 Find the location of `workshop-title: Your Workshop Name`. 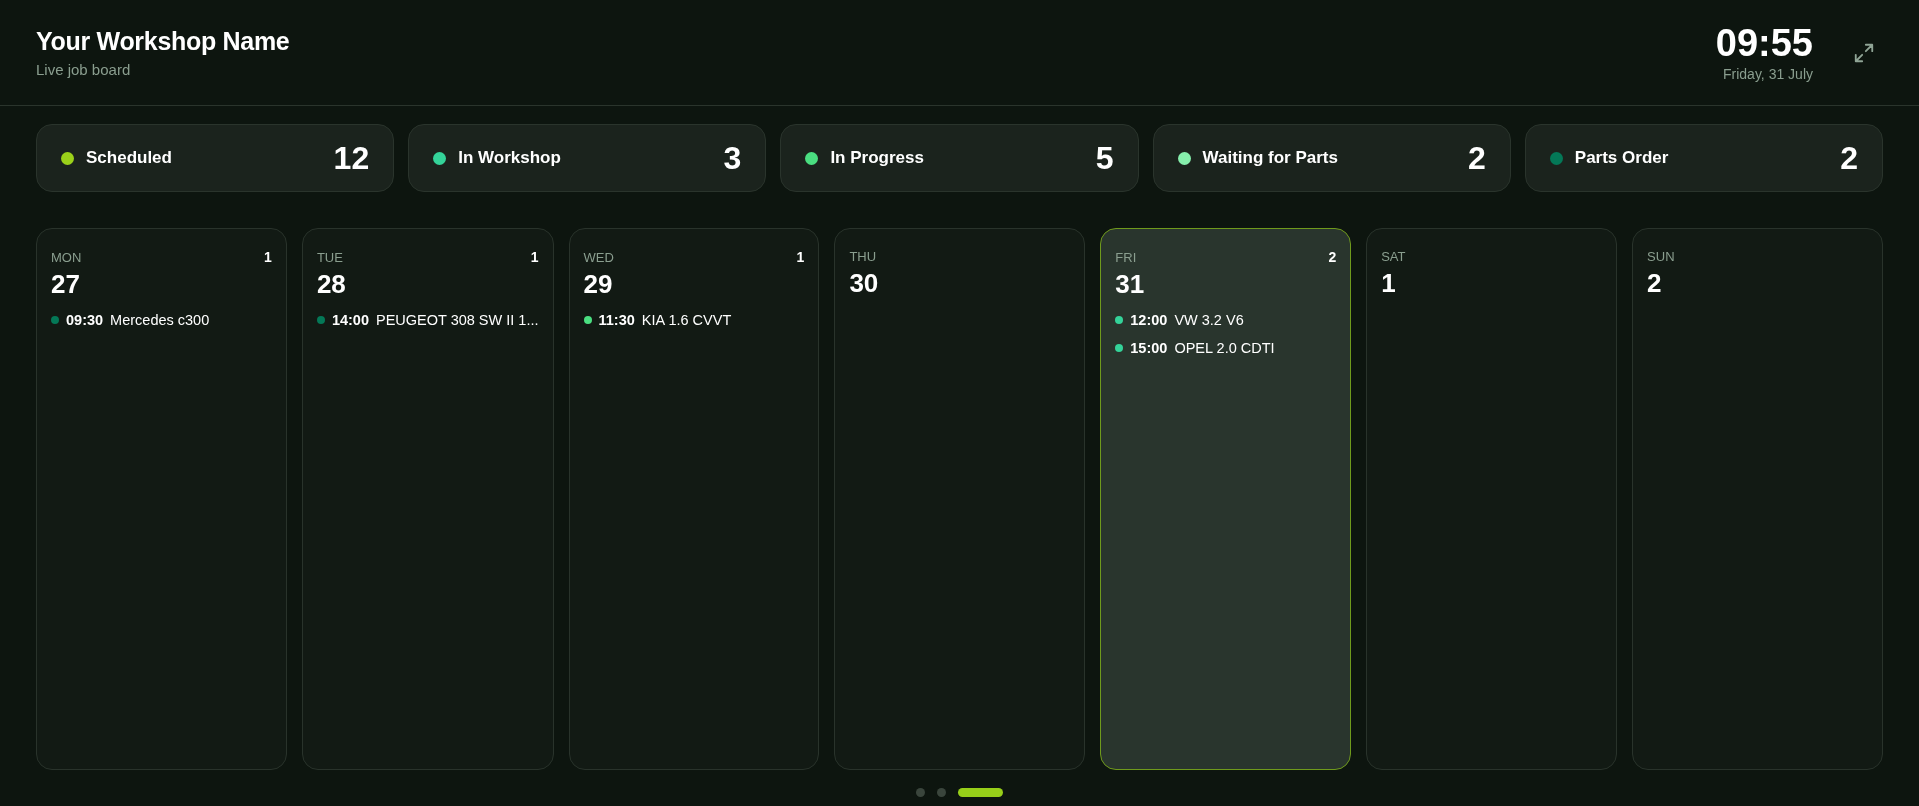

workshop-title: Your Workshop Name is located at coordinates (163, 41).